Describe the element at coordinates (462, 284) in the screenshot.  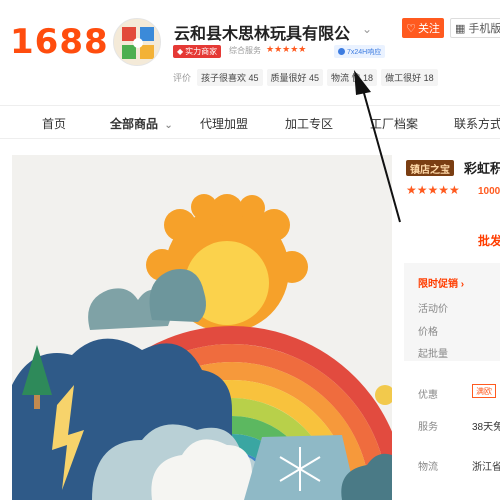
I see `chevron-right-icon: ›` at that location.